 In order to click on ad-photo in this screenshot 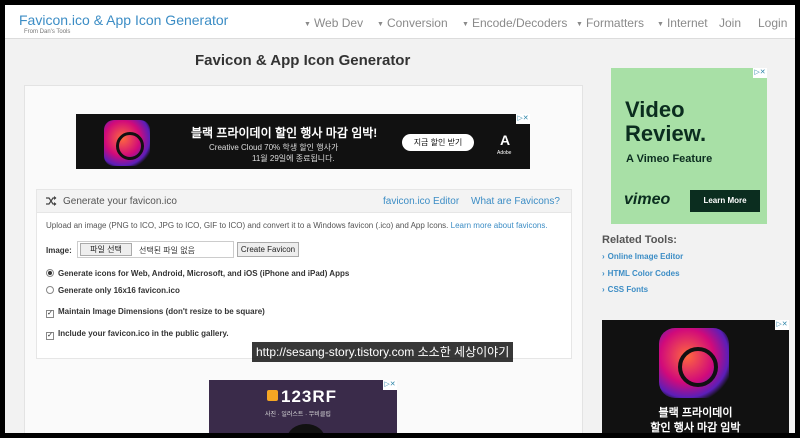, I will do `click(306, 428)`.